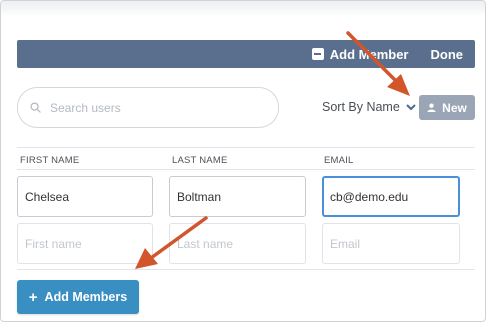  Describe the element at coordinates (35, 107) in the screenshot. I see `search-icon` at that location.